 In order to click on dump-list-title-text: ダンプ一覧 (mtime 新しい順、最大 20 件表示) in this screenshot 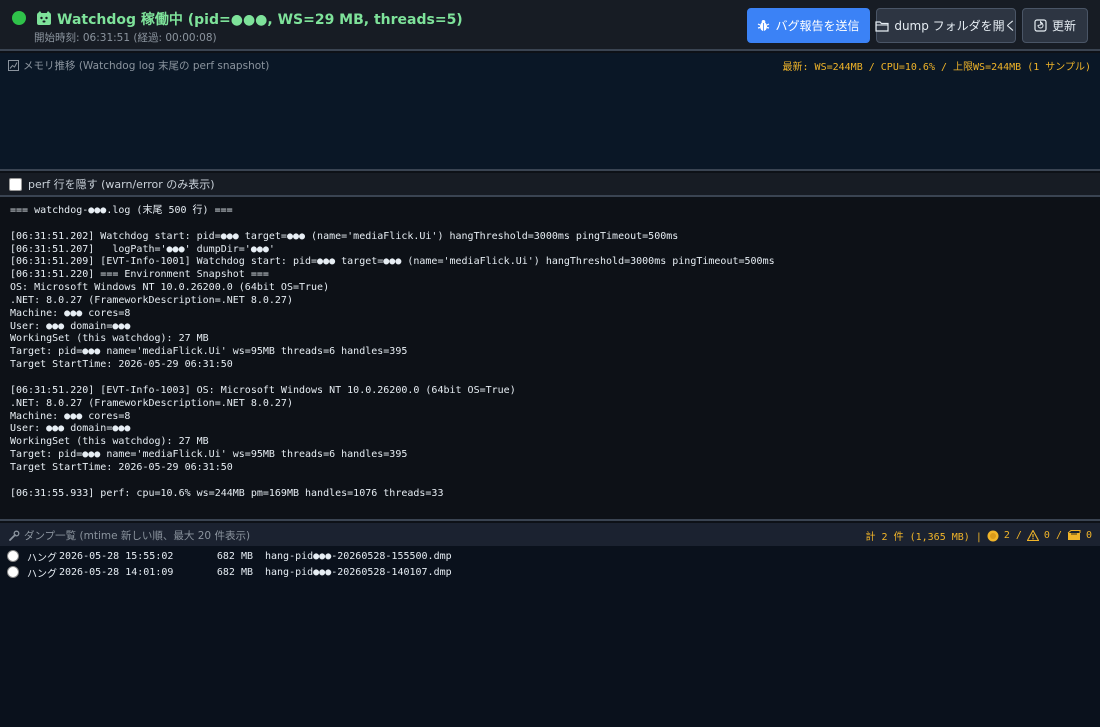, I will do `click(137, 536)`.